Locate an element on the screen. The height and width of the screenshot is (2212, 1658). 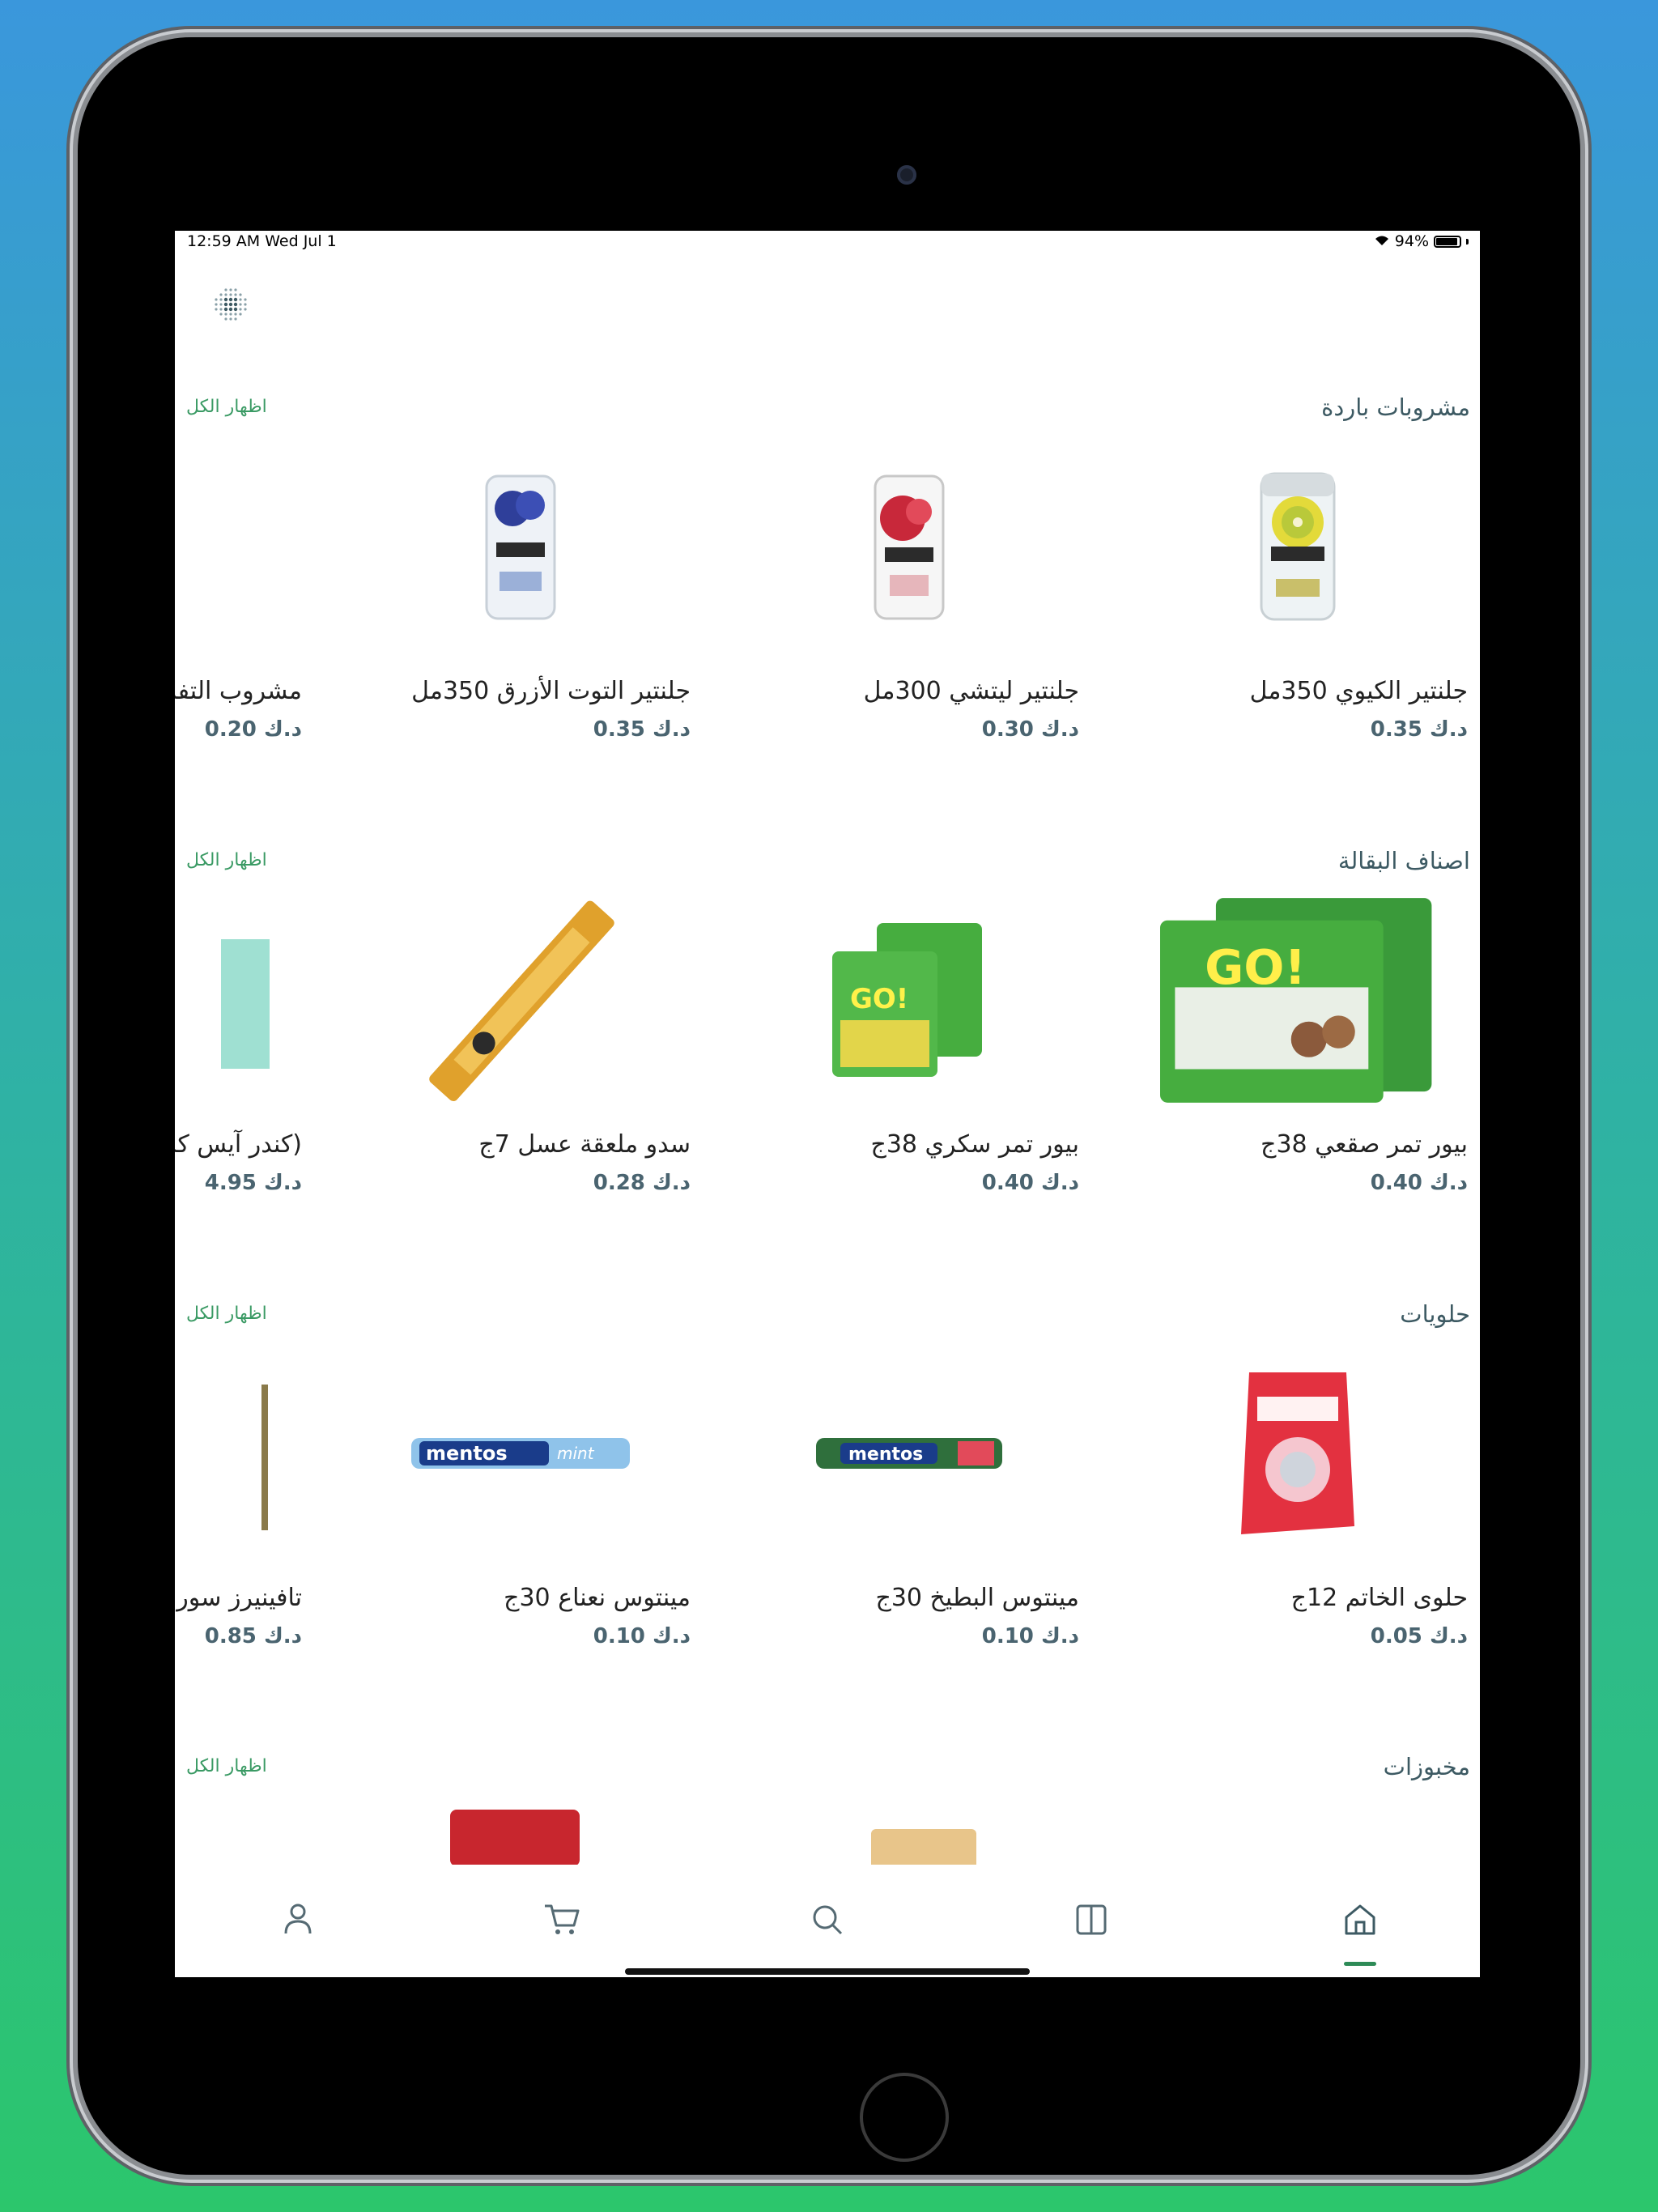
product-card: مشروب التفاح د.ك 0.20 is located at coordinates (238, 607).